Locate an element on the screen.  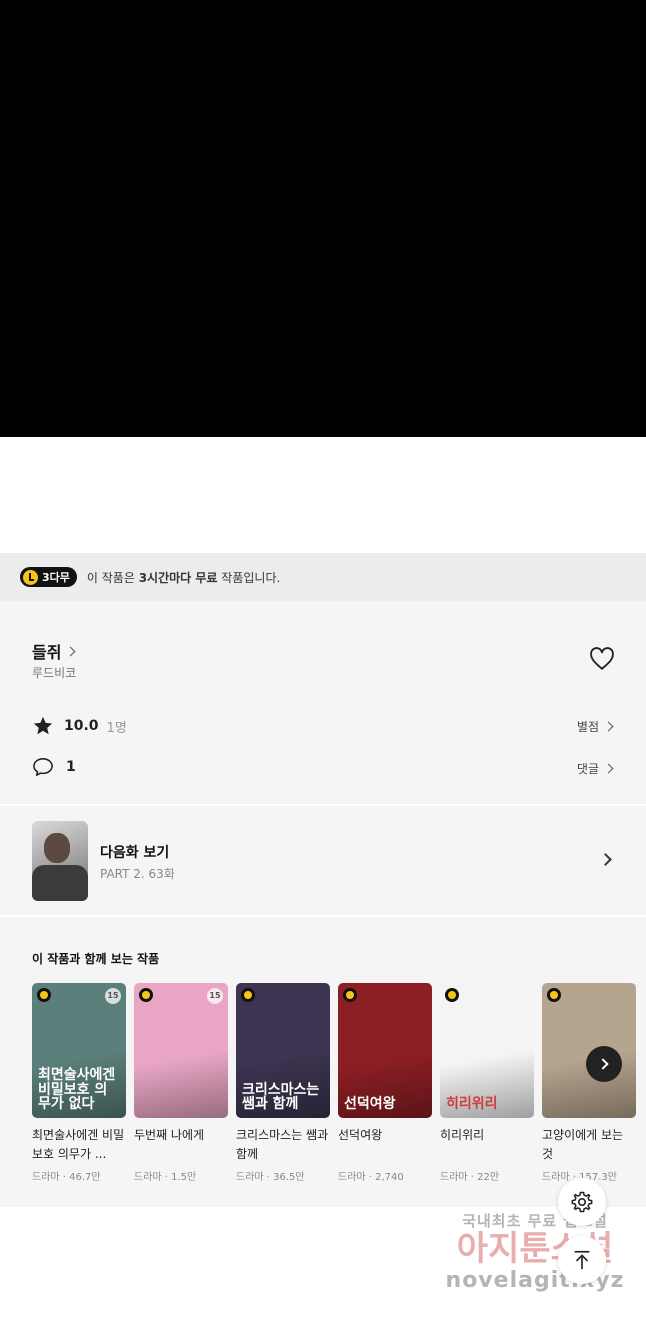
recommendation-card: 히리위리 히리위리 드라마 · 22만 is located at coordinates (487, 1083).